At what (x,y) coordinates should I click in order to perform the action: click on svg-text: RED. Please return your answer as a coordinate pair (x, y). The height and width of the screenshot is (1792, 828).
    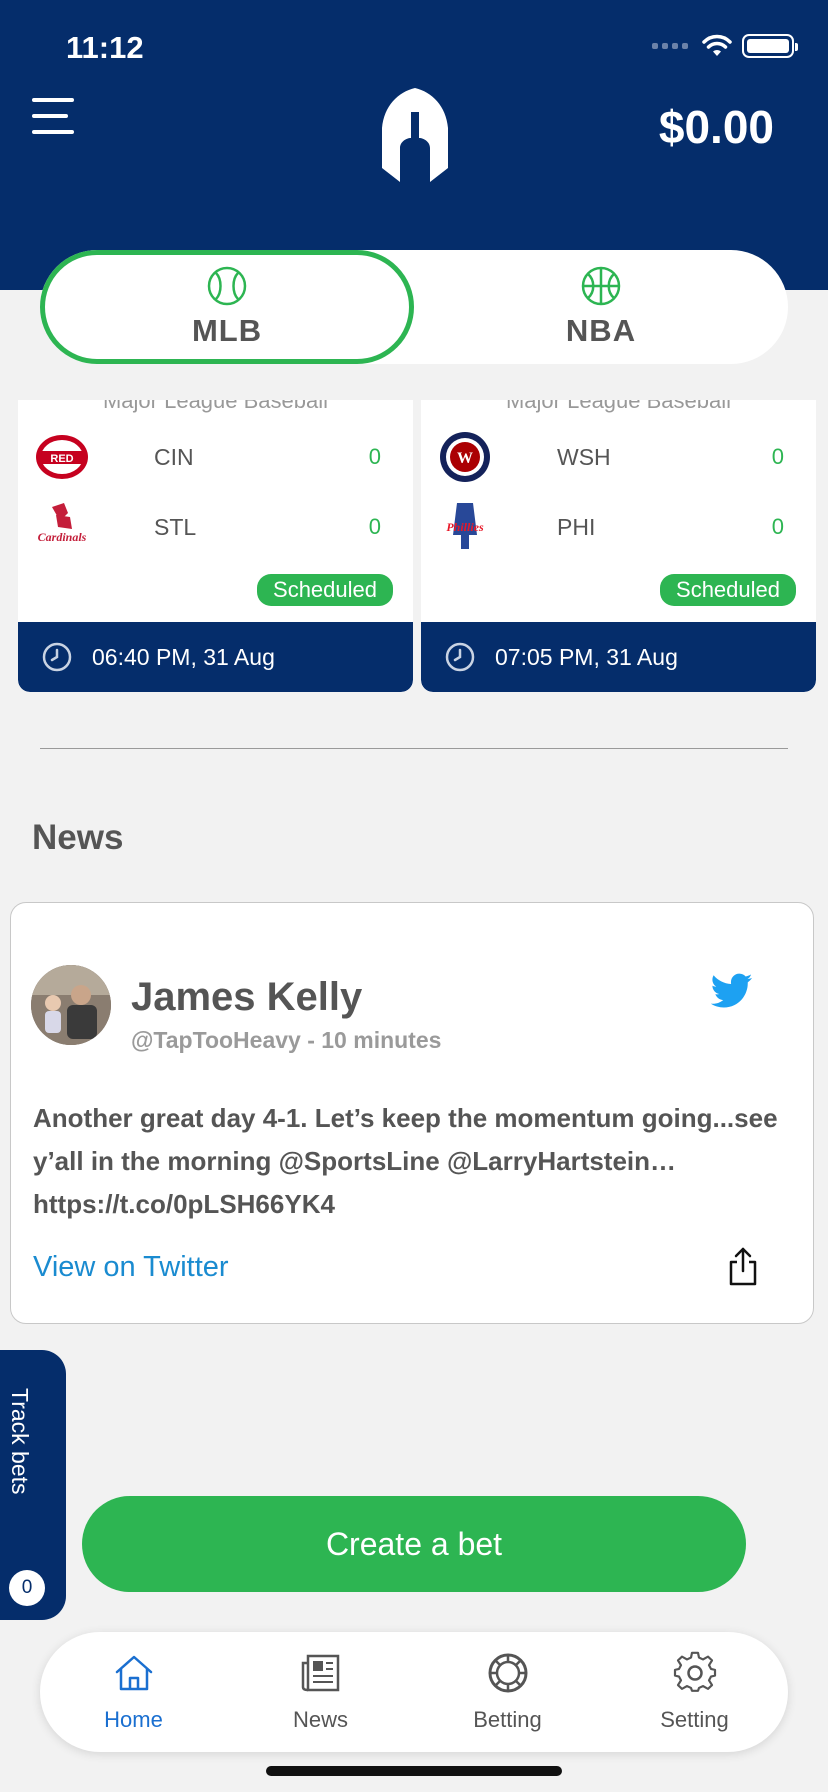
    Looking at the image, I should click on (61, 459).